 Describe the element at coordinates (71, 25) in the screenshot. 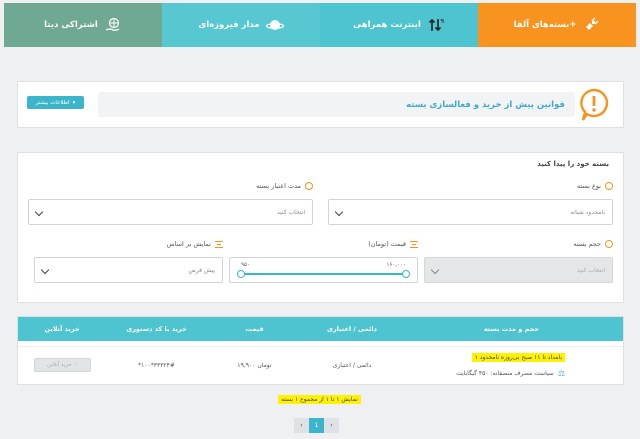

I see `tab-label: اشتراکی دیتا` at that location.